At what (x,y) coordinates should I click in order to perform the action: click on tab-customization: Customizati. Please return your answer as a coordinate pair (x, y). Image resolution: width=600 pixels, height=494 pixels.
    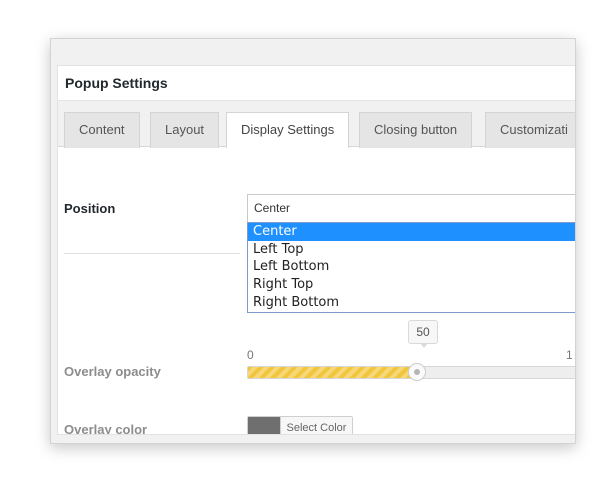
    Looking at the image, I should click on (530, 130).